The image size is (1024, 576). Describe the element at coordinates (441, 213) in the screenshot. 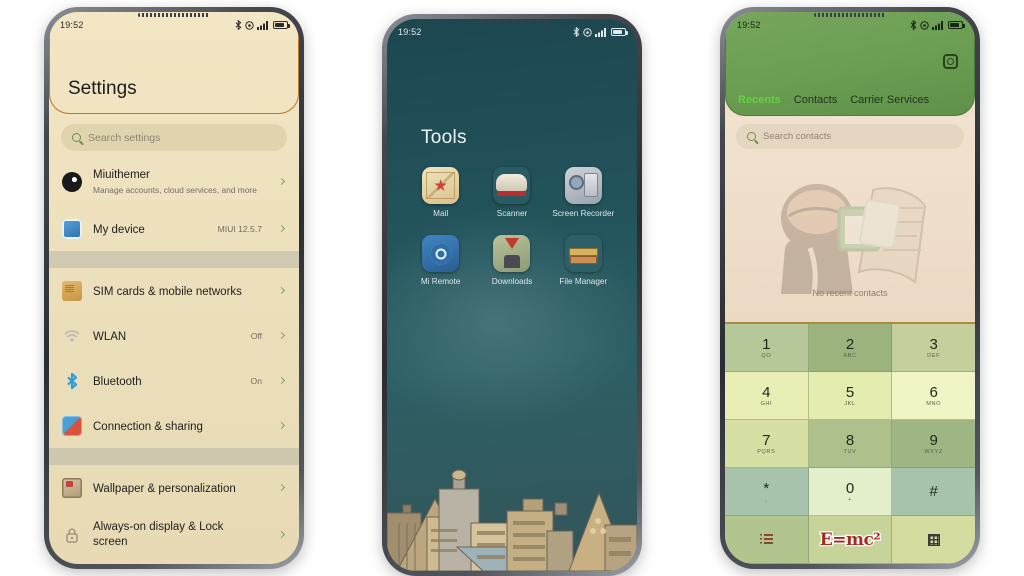

I see `app-label: Mail` at that location.